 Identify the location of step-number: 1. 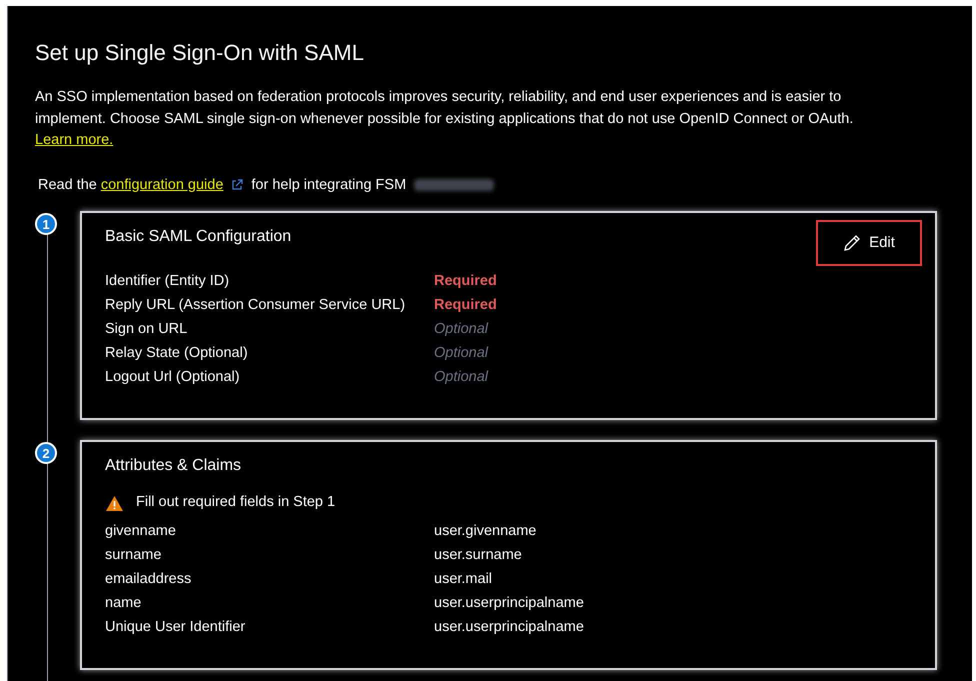
(46, 224).